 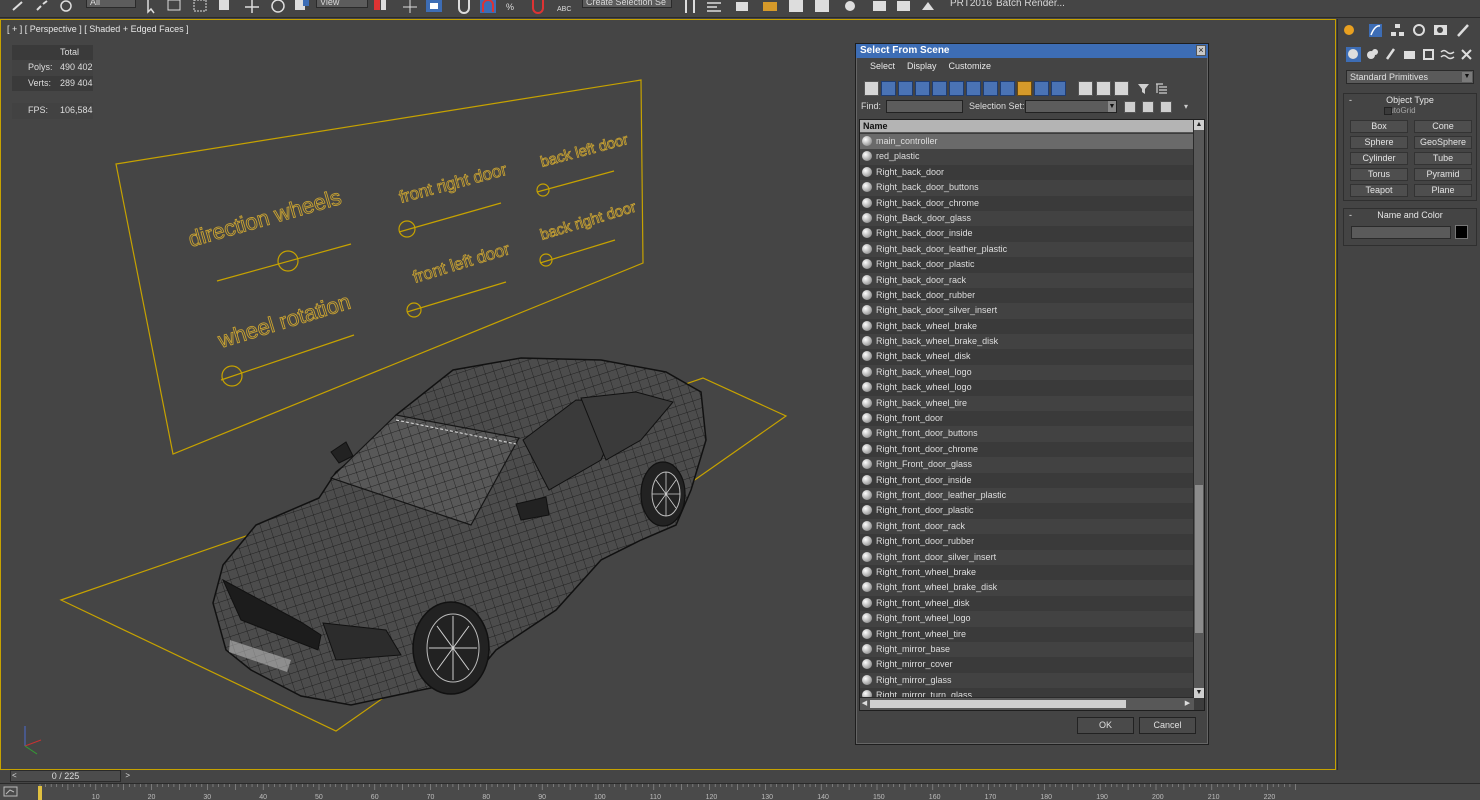 What do you see at coordinates (1027, 634) in the screenshot?
I see `list-item: Right_front_wheel_tire` at bounding box center [1027, 634].